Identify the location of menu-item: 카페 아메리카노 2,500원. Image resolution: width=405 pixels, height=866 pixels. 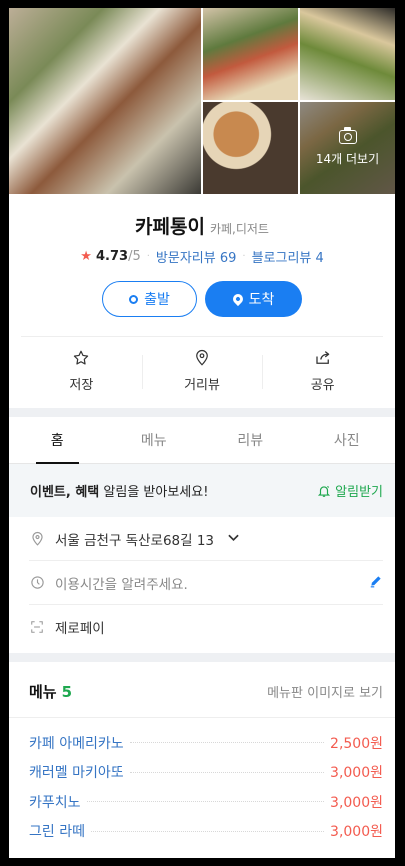
(206, 743).